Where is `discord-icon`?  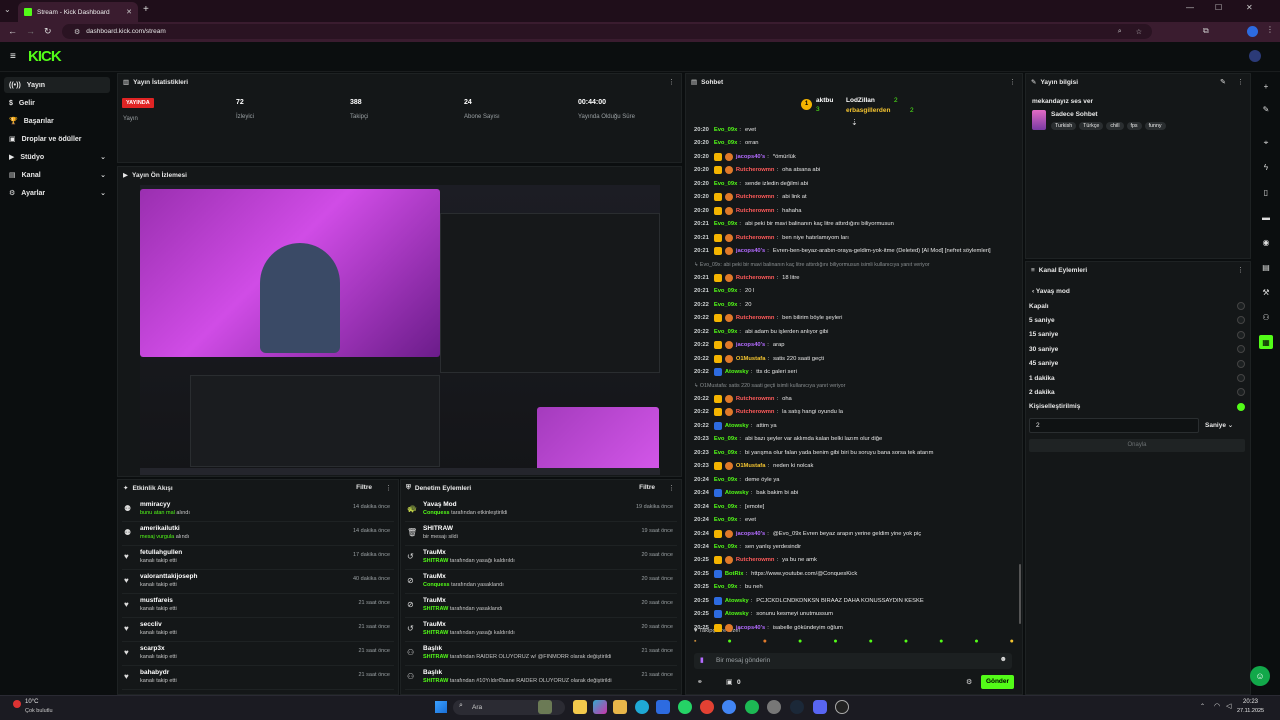
discord-icon is located at coordinates (820, 707).